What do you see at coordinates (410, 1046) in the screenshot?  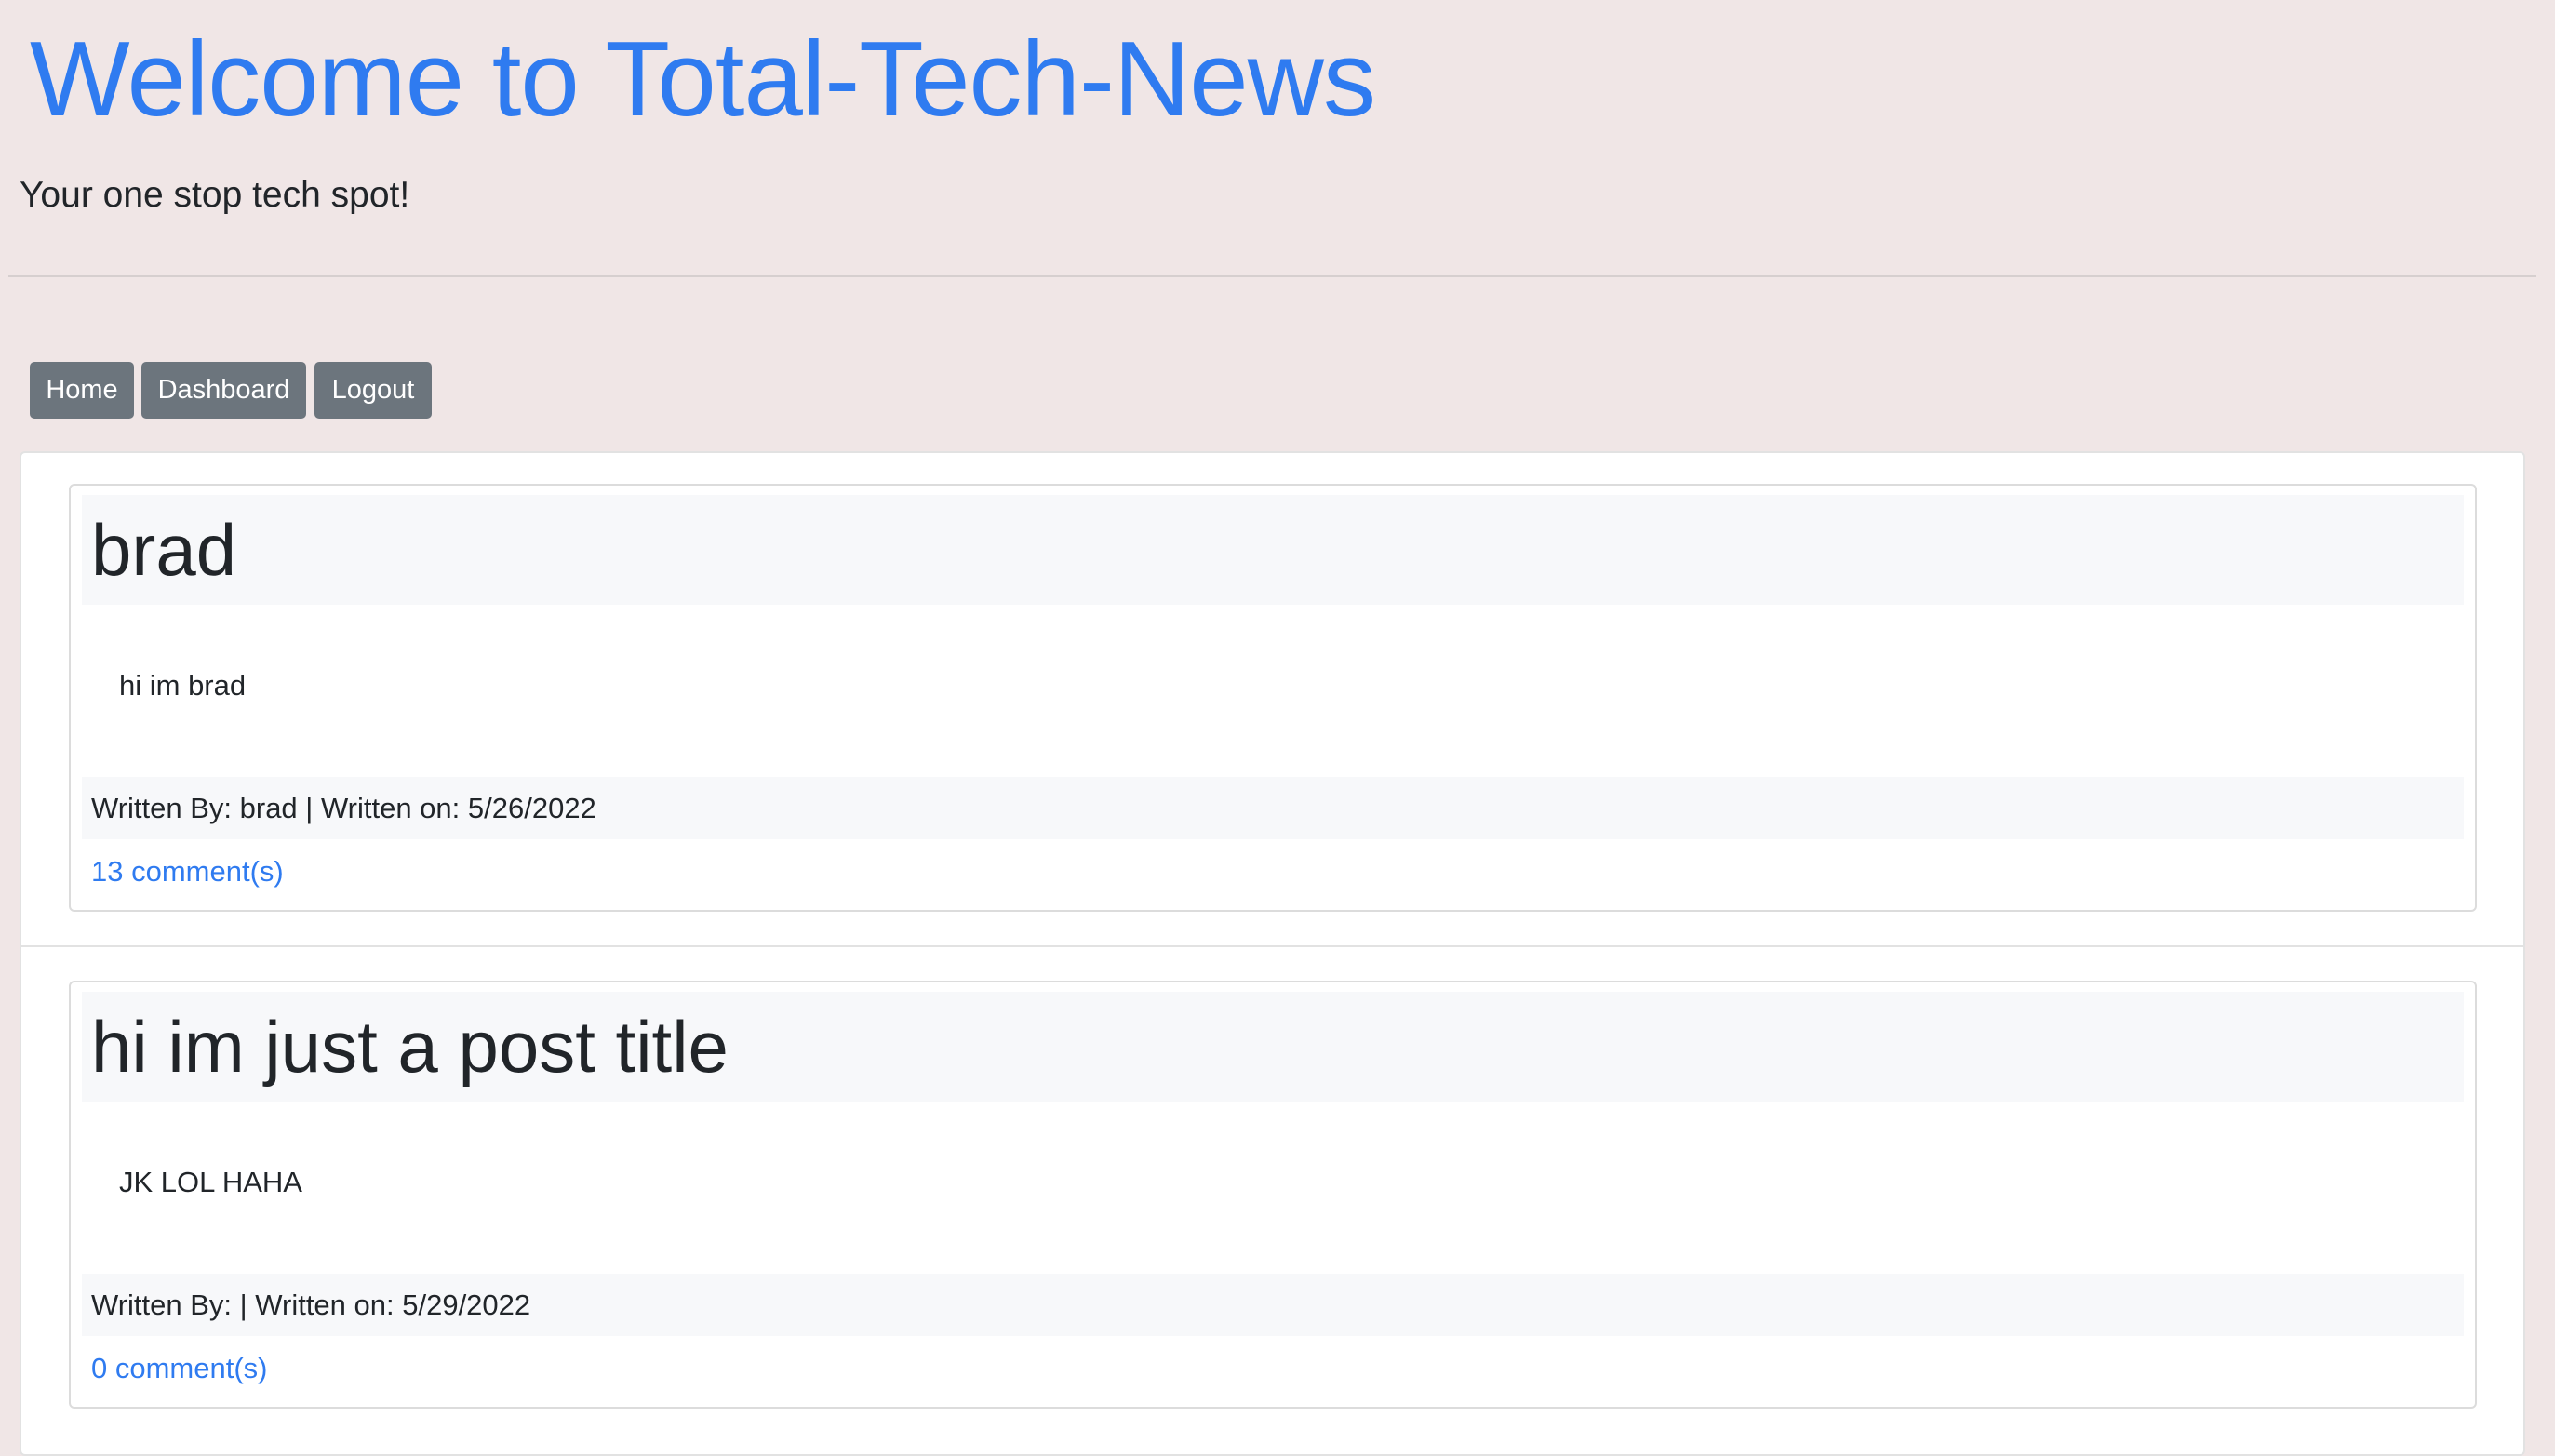 I see `post-title: hi im just a post title` at bounding box center [410, 1046].